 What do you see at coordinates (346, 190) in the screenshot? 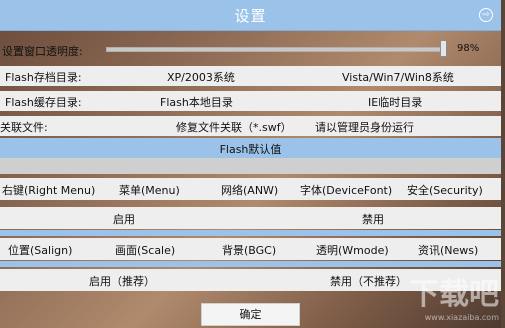
I see `tab-device-font: 字体(DeviceFont)` at bounding box center [346, 190].